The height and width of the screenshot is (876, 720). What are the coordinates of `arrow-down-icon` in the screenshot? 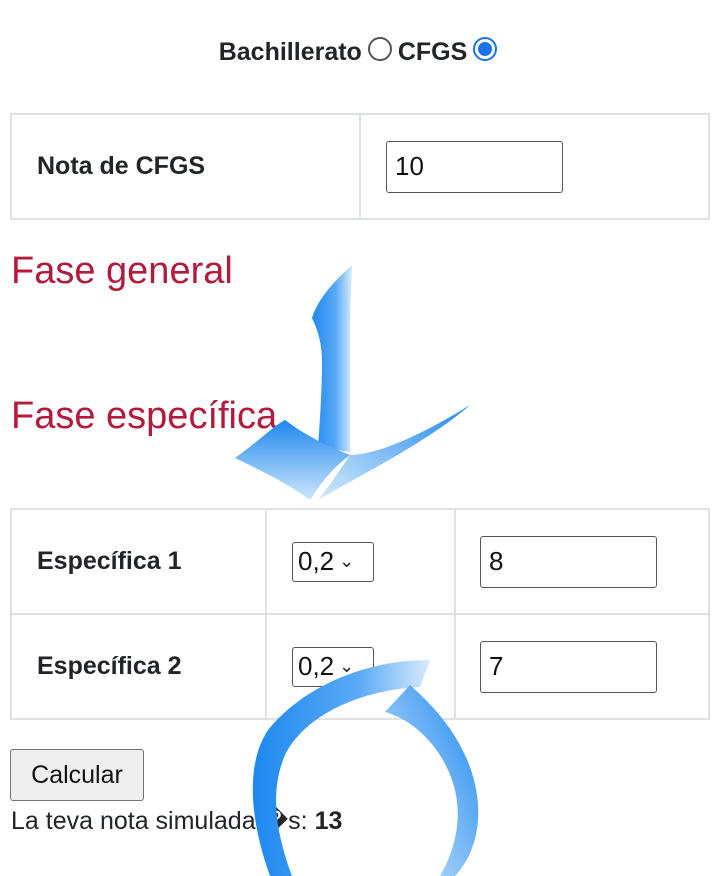 It's located at (332, 358).